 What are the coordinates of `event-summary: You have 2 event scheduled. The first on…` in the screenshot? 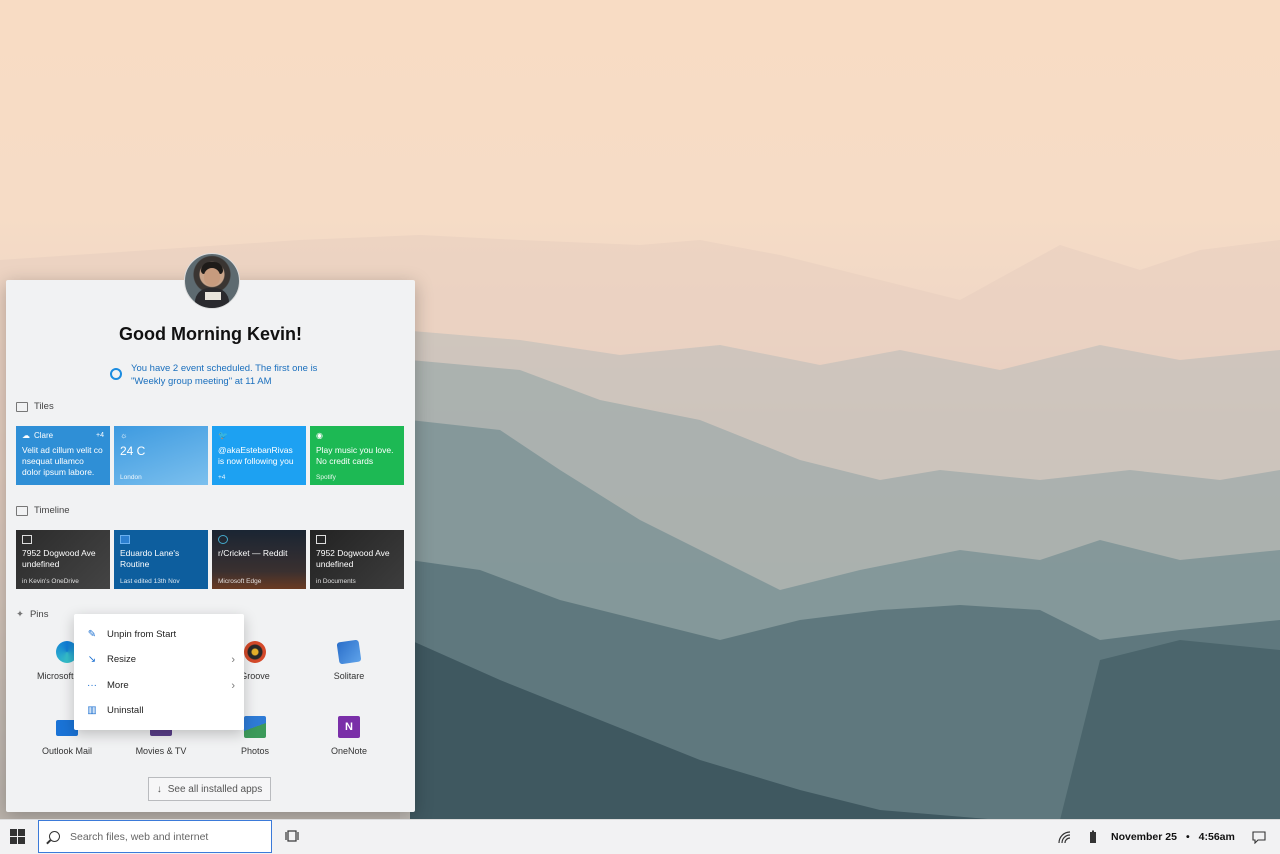 It's located at (231, 375).